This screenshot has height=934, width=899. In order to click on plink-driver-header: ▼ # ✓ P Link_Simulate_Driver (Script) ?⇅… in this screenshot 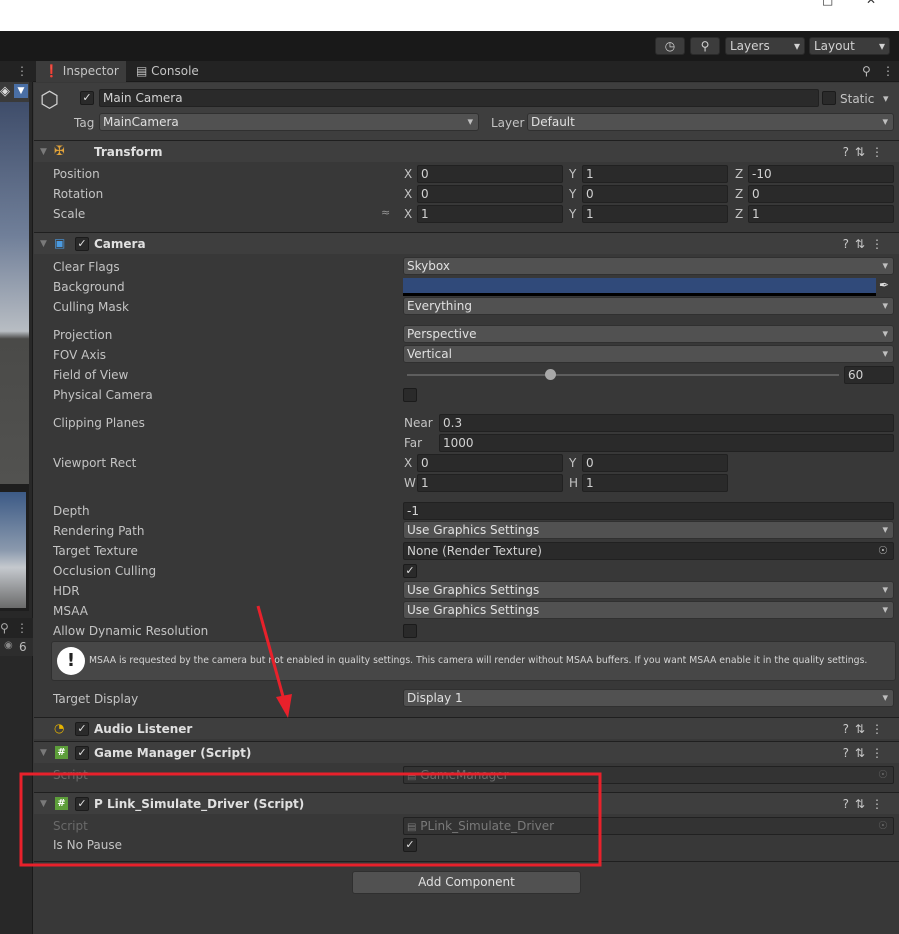, I will do `click(466, 803)`.